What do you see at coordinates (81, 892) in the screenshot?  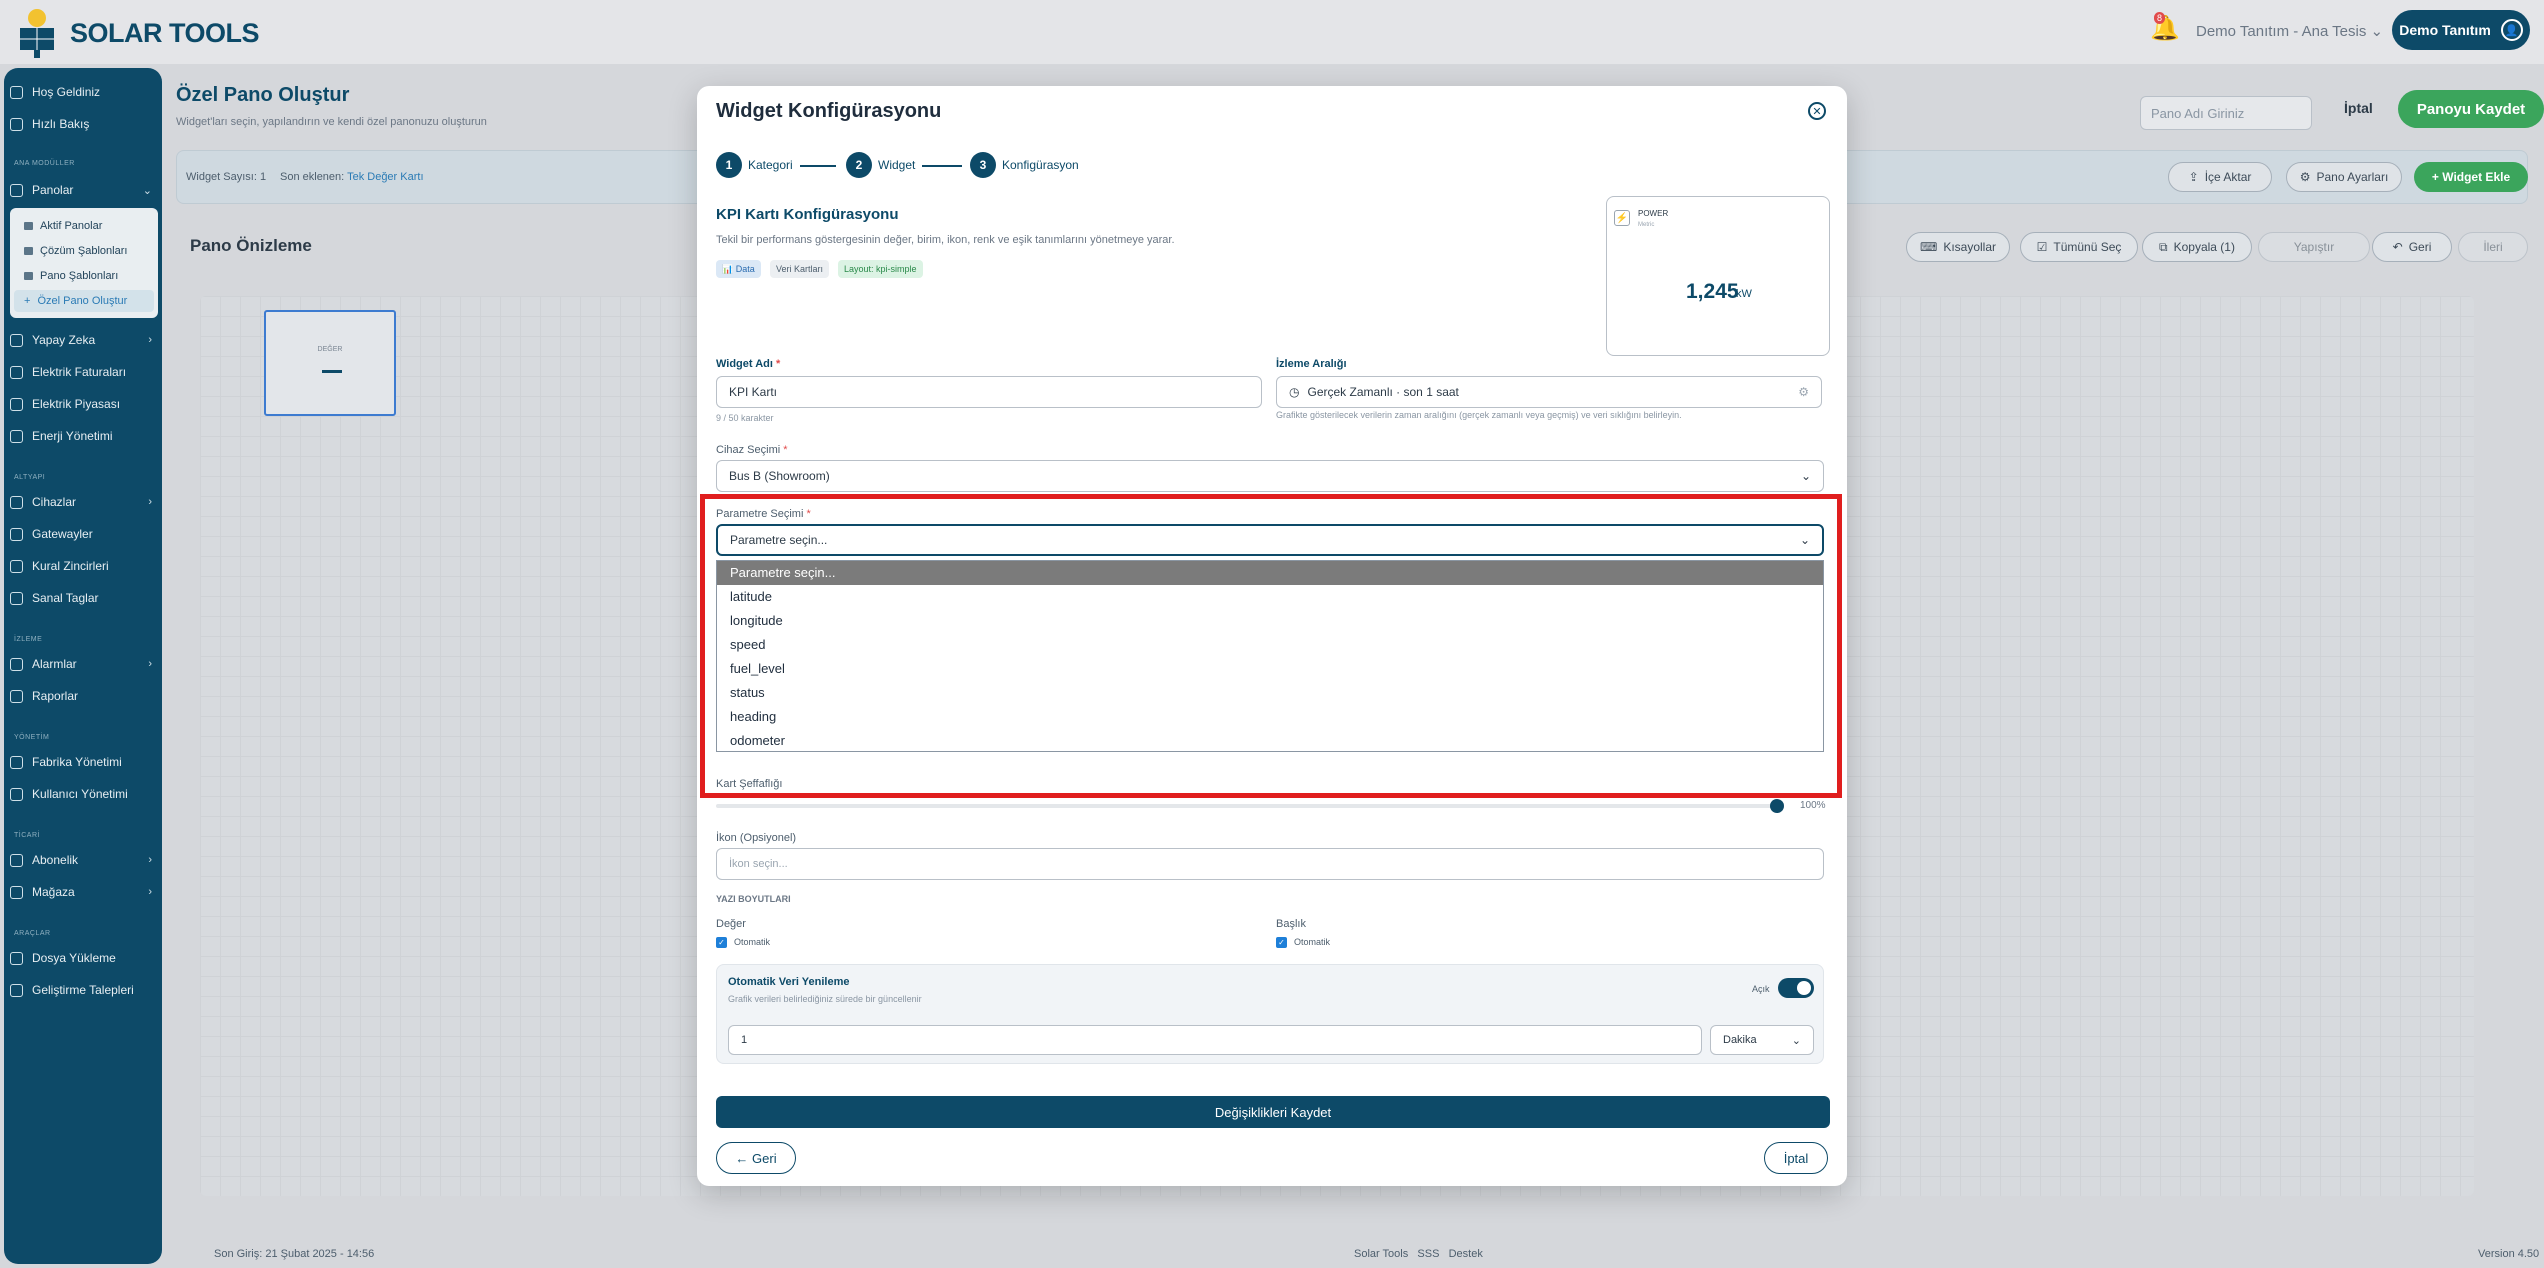 I see `sidebar-item-store: Mağaza ›` at bounding box center [81, 892].